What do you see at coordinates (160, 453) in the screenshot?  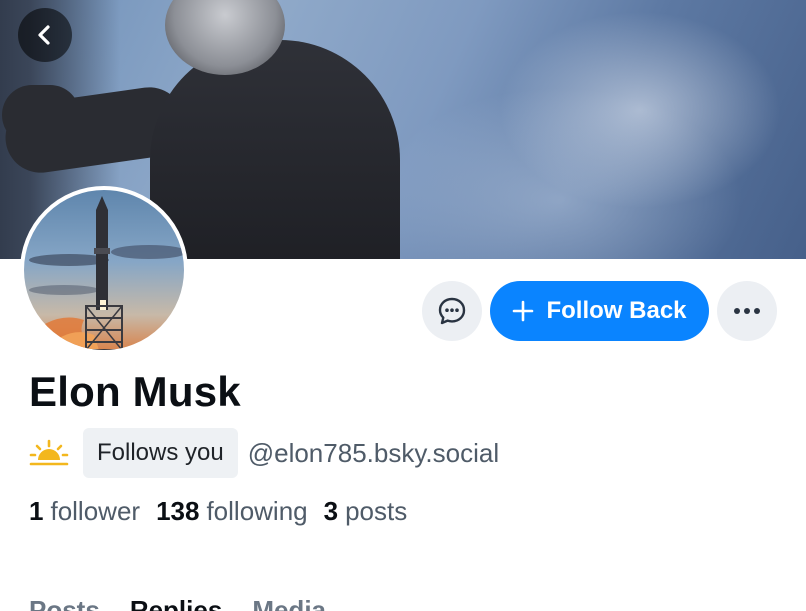 I see `follows-you-badge: Follows you` at bounding box center [160, 453].